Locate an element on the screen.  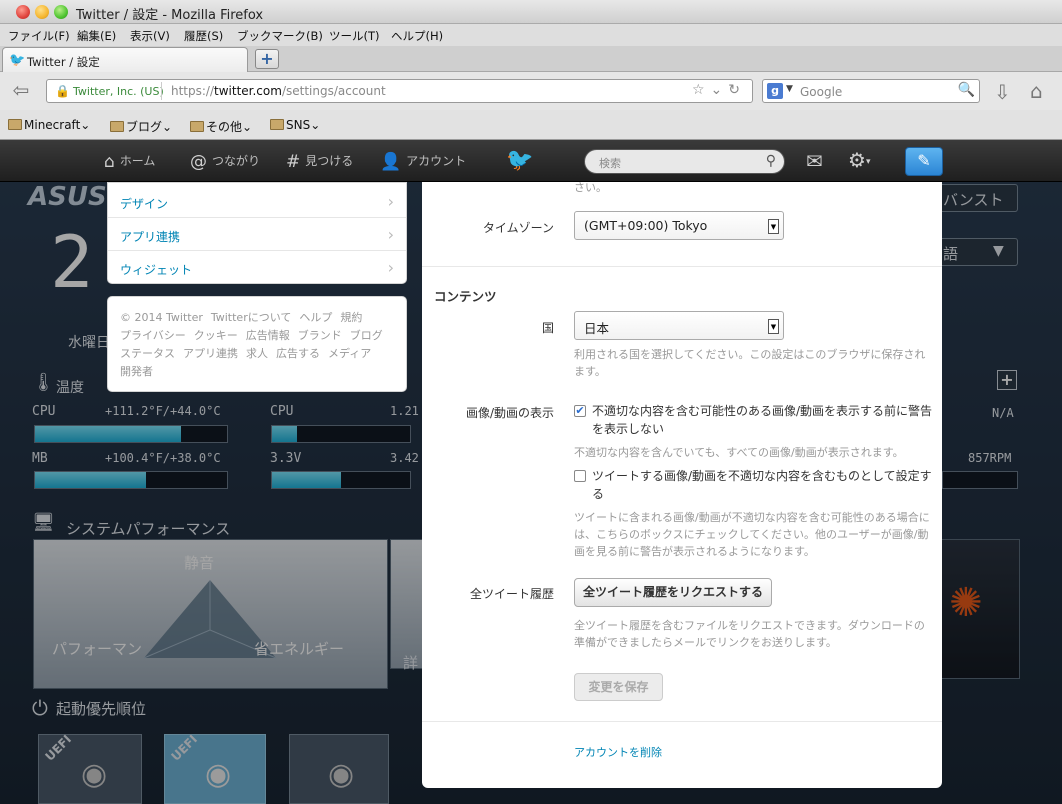
bookmark-label: Minecraft is located at coordinates (52, 125).